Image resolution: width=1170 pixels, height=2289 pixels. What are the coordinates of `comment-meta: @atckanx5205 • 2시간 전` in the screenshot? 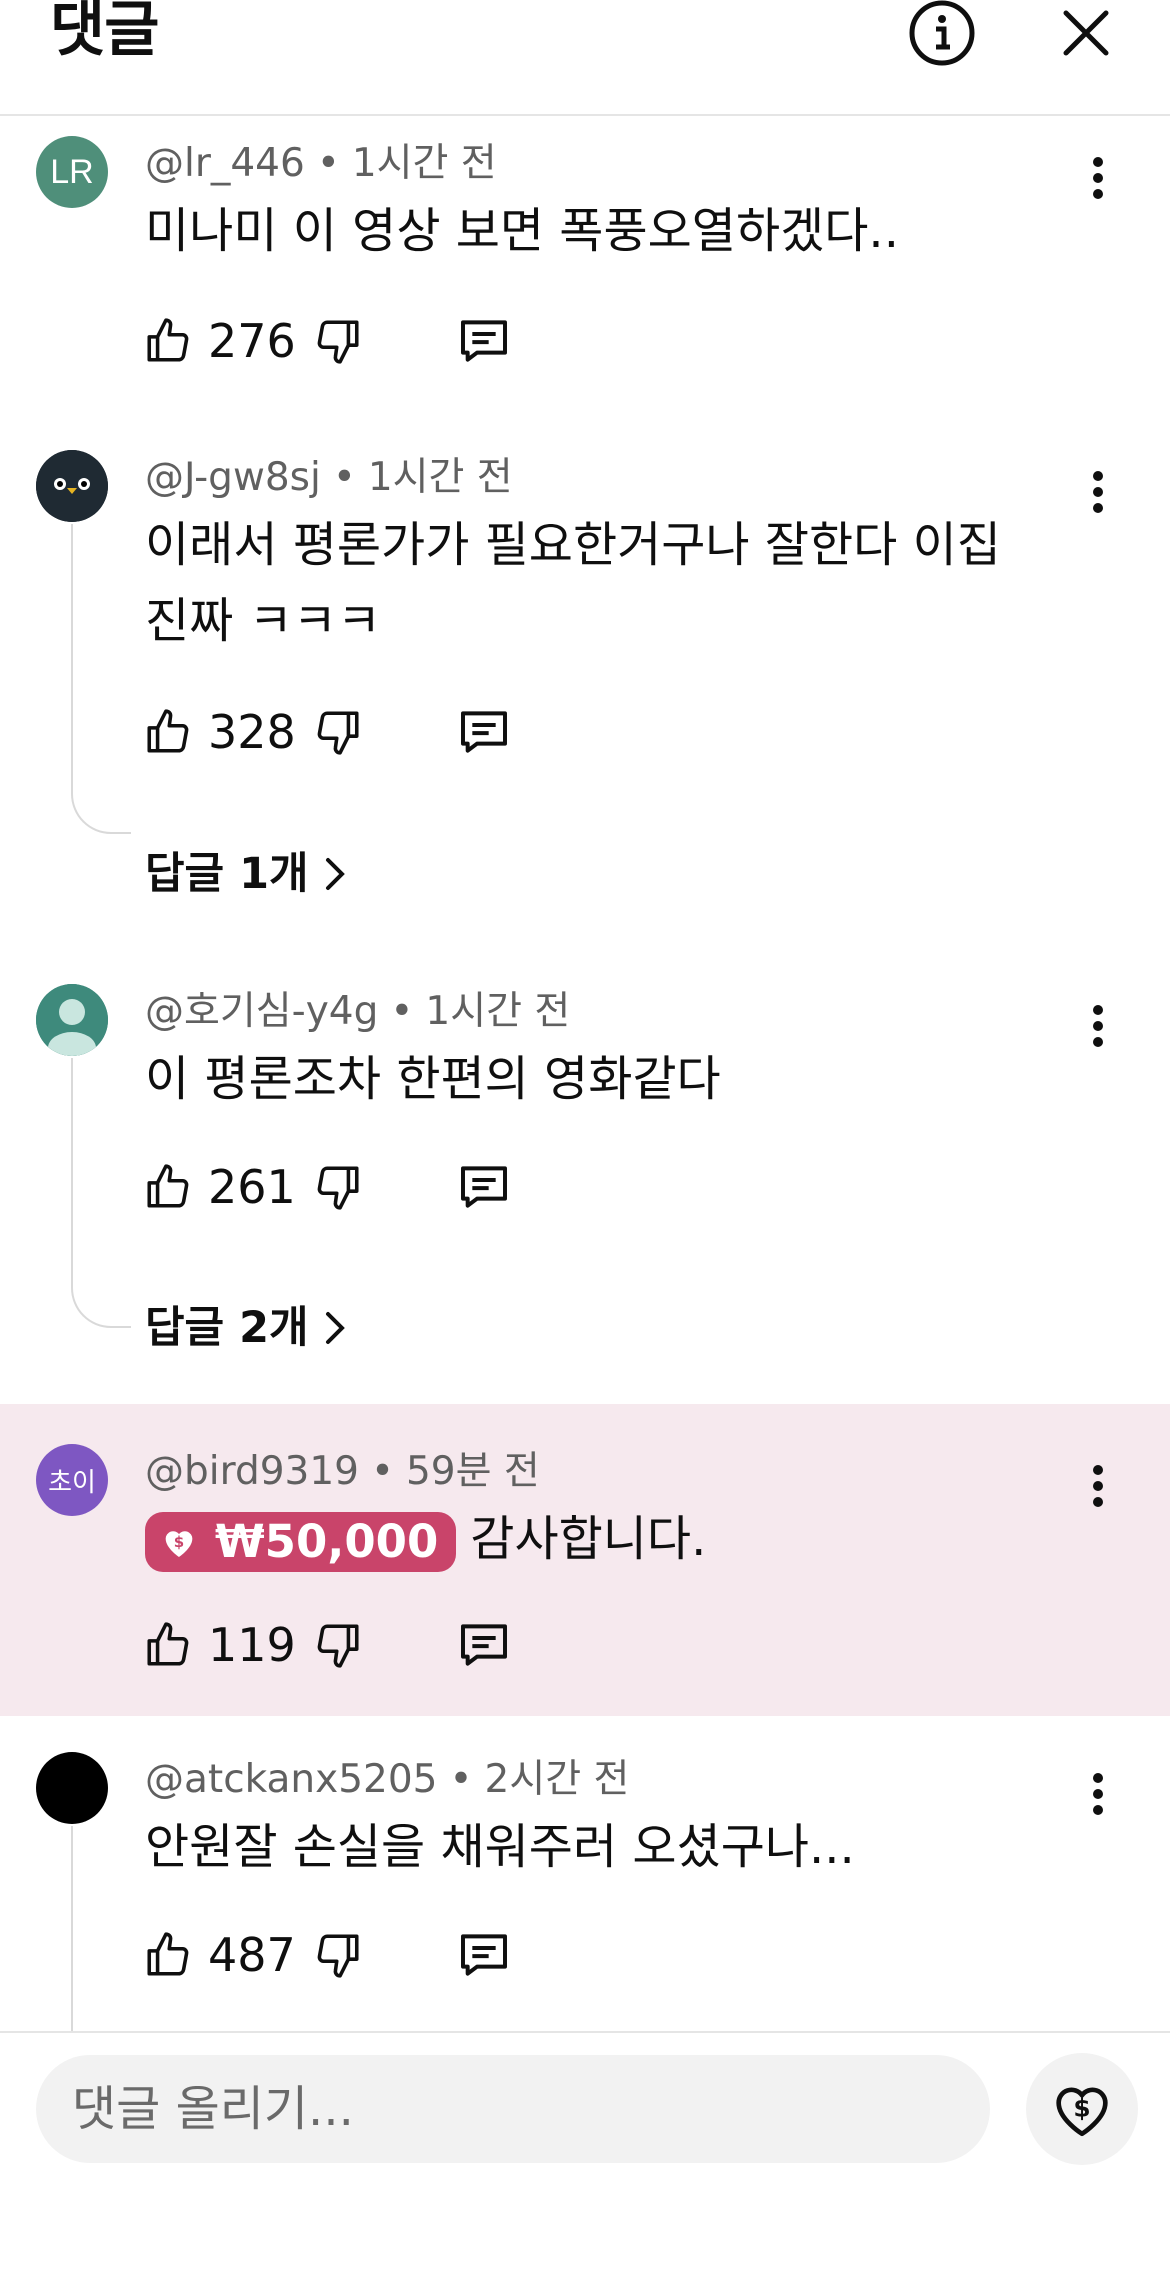 It's located at (387, 1780).